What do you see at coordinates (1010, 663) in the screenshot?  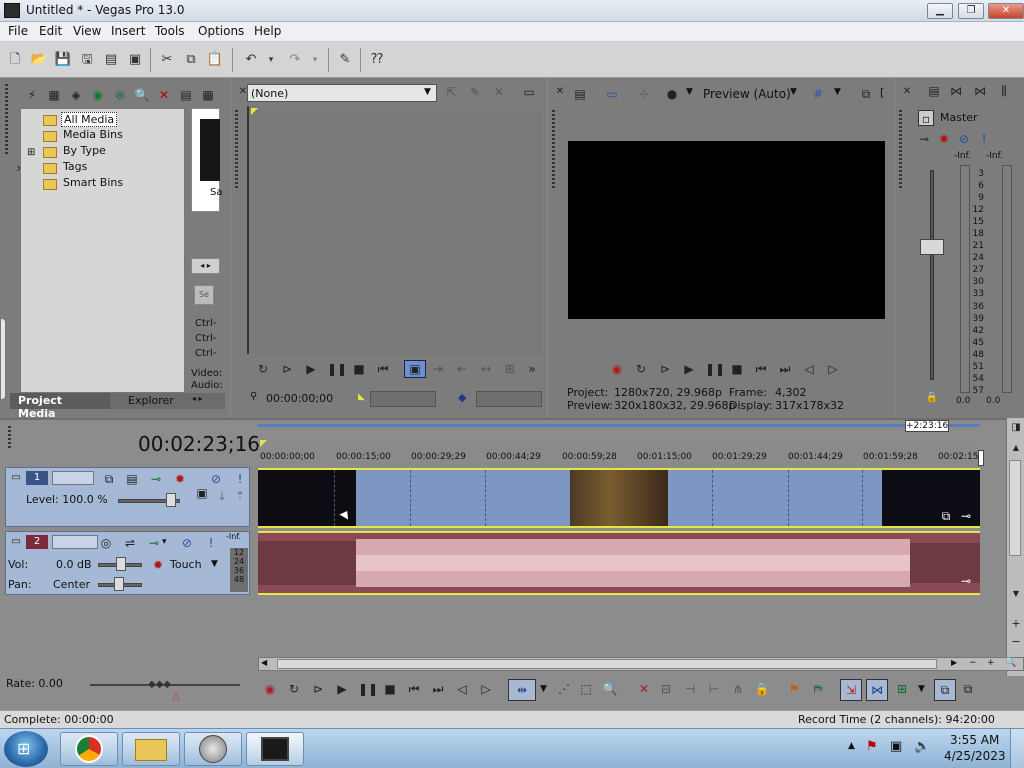 I see `zoom-tool-icon: 🔍` at bounding box center [1010, 663].